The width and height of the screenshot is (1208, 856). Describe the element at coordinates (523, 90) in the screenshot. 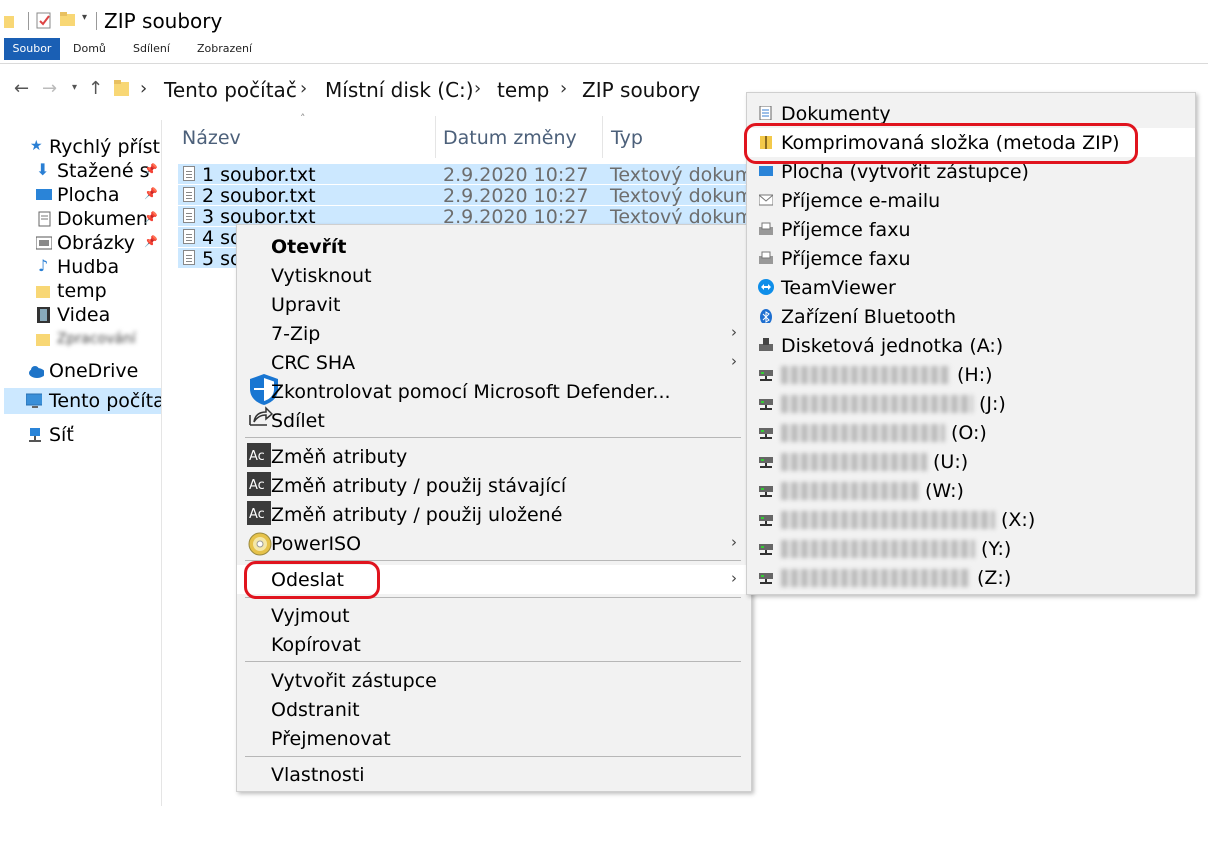

I see `breadcrumb-temp: temp` at that location.